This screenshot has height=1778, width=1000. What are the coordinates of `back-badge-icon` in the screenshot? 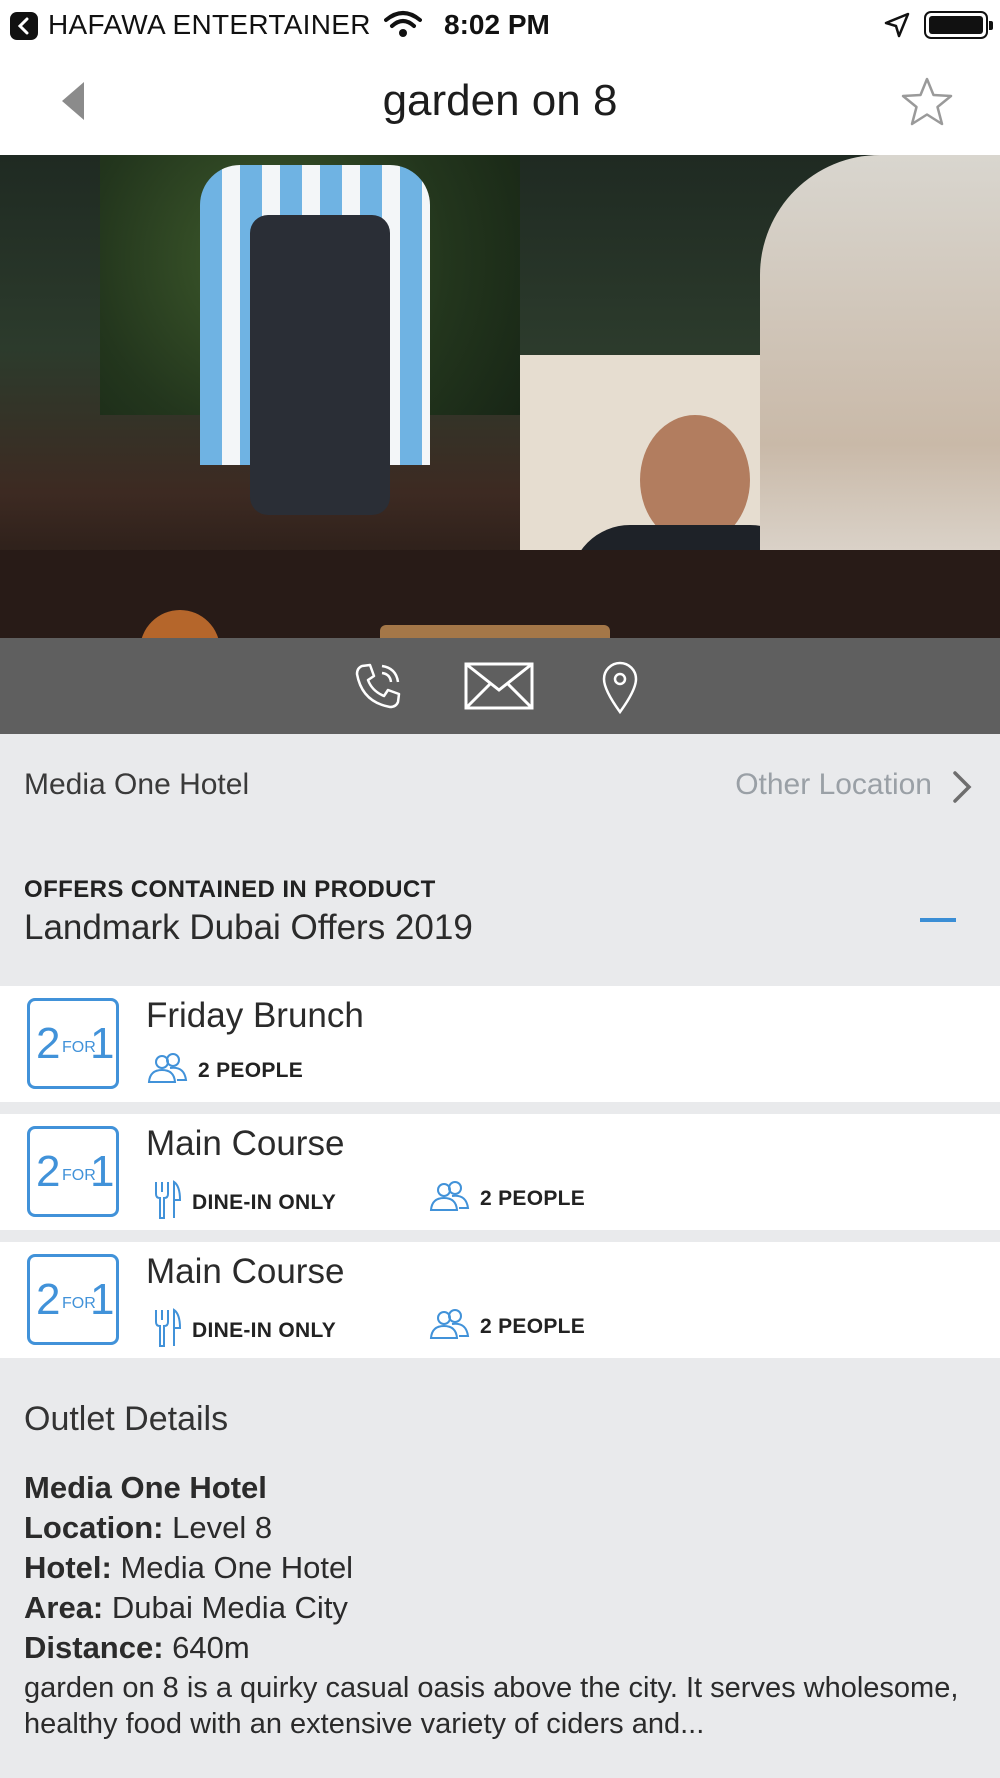 It's located at (24, 26).